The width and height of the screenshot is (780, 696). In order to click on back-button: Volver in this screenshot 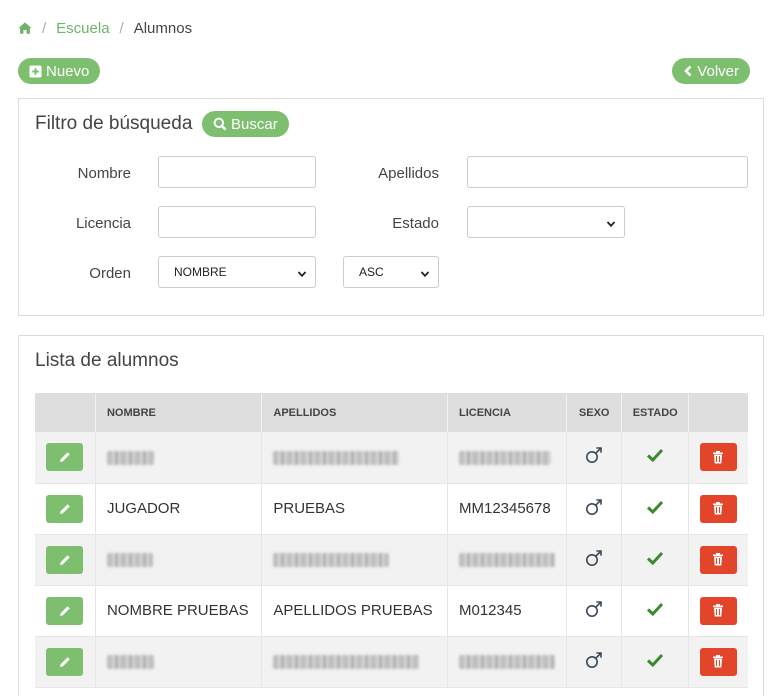, I will do `click(711, 71)`.